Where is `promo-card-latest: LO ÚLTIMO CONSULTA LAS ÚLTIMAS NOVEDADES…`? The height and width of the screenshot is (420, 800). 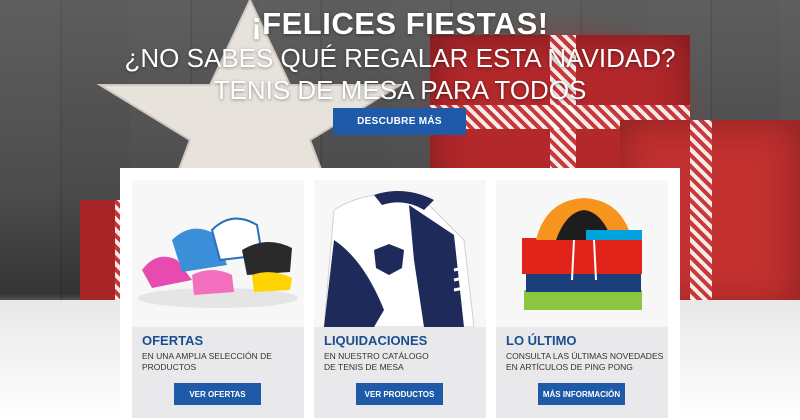 promo-card-latest: LO ÚLTIMO CONSULTA LAS ÚLTIMAS NOVEDADES… is located at coordinates (582, 299).